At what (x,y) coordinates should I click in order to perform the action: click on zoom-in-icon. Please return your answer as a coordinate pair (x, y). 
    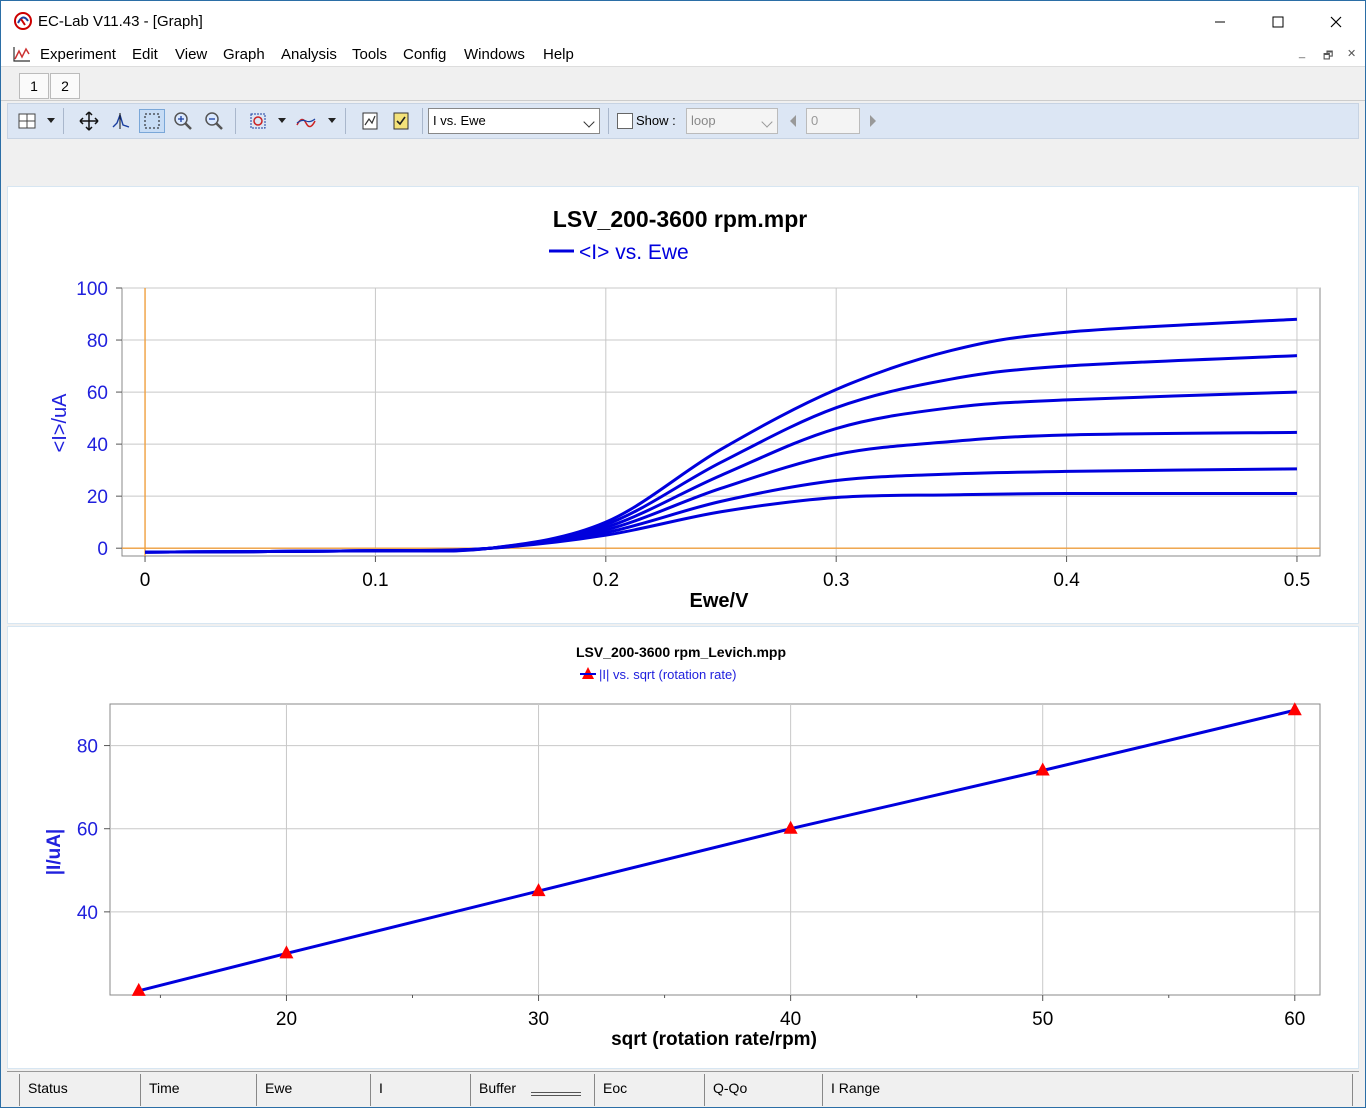
    Looking at the image, I should click on (183, 121).